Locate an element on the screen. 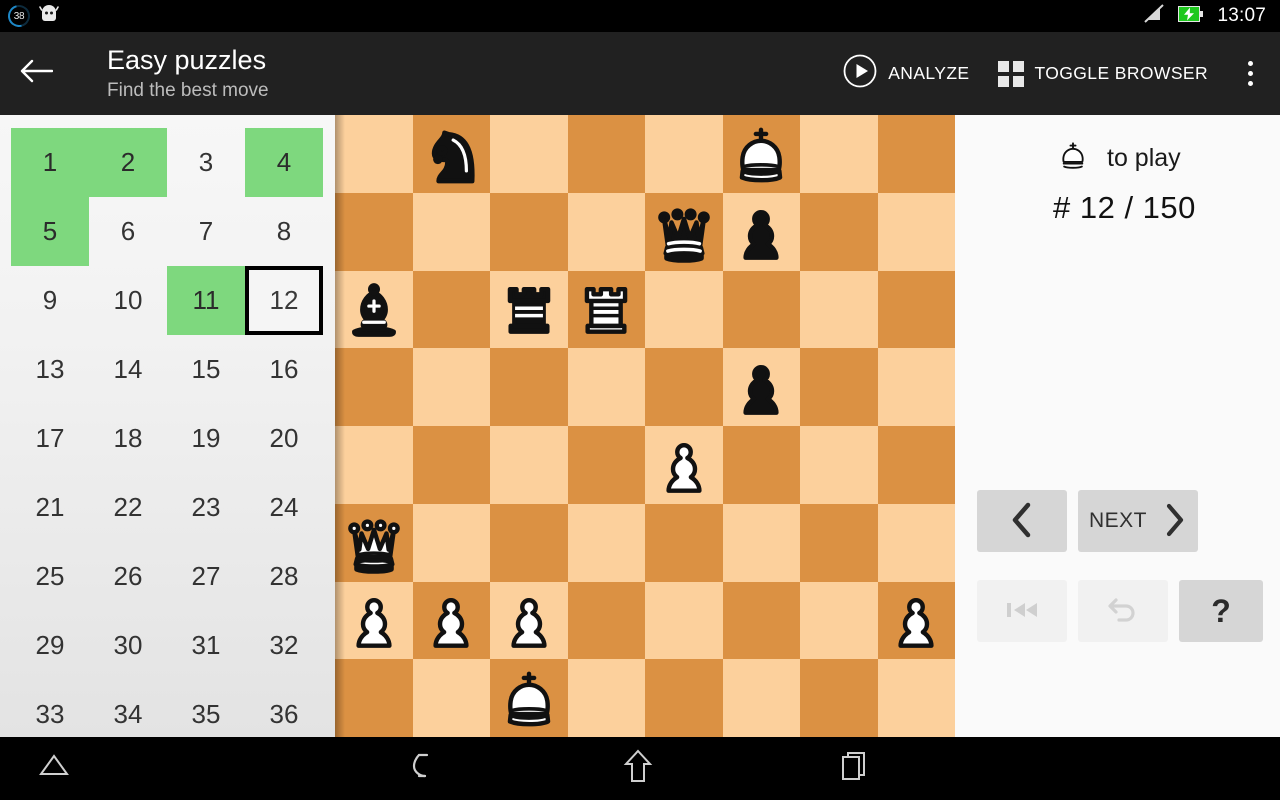 This screenshot has height=800, width=1280. restart-button is located at coordinates (1022, 611).